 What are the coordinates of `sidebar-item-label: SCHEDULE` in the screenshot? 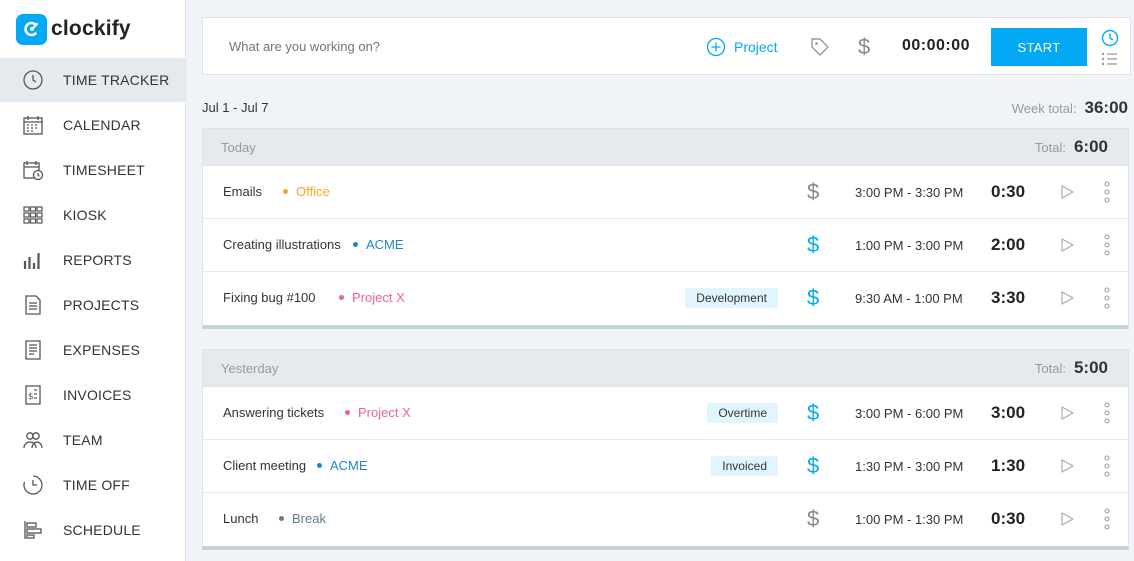 It's located at (102, 529).